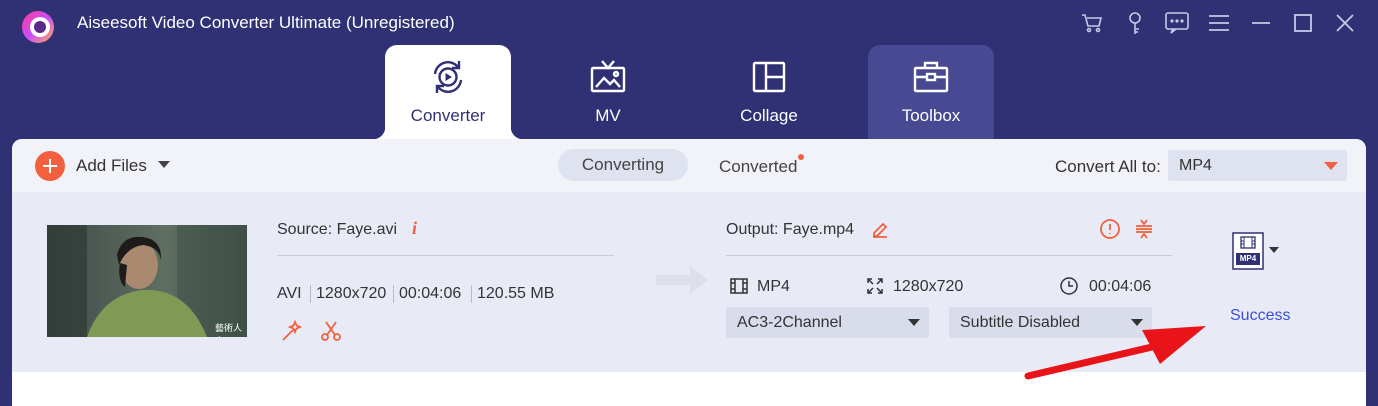  Describe the element at coordinates (928, 286) in the screenshot. I see `output-resolution: 1280x720` at that location.